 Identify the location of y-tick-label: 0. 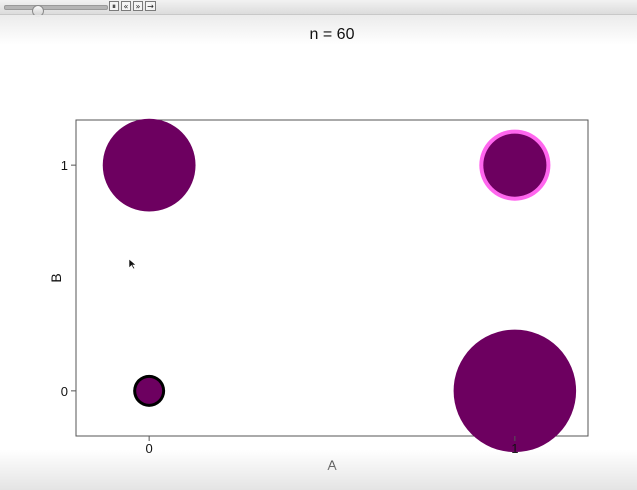
(64, 391).